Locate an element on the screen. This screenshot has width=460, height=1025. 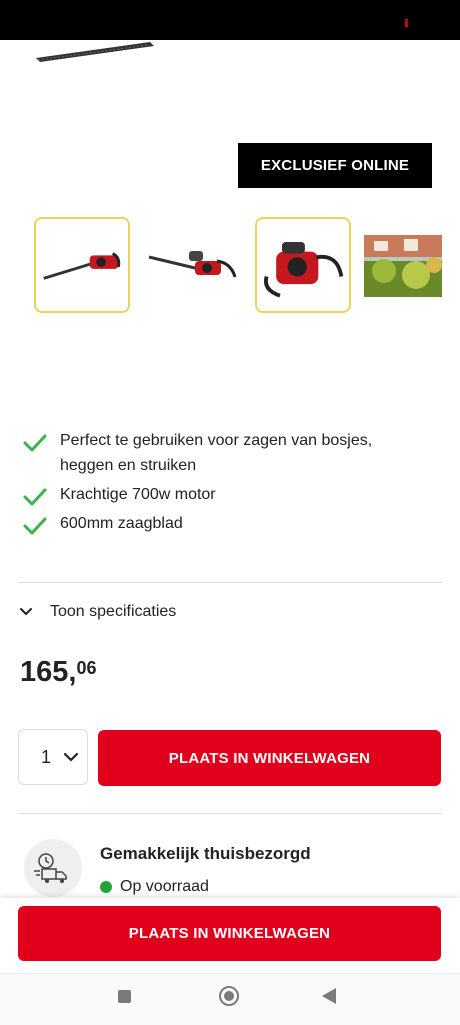
price-decimals: 06 is located at coordinates (86, 668).